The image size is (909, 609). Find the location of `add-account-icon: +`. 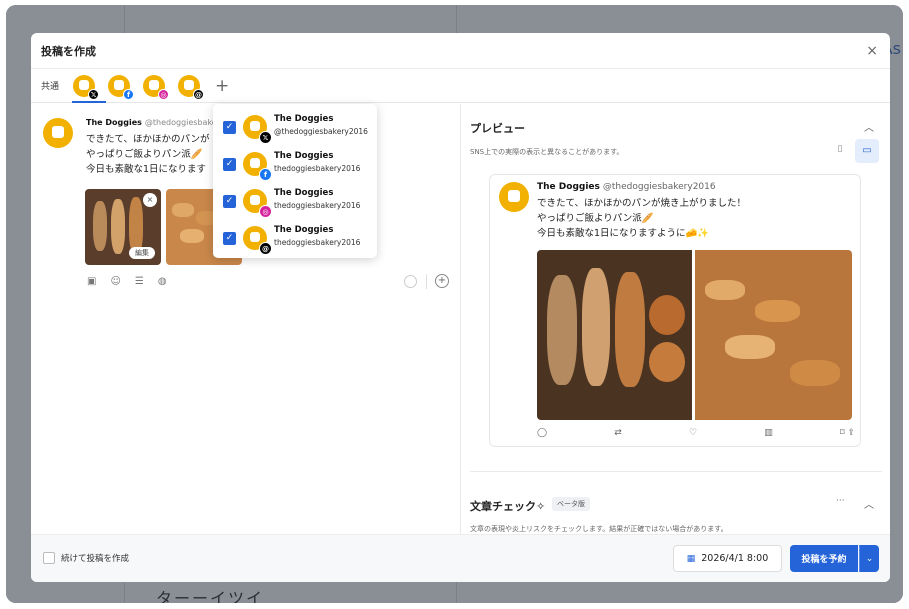

add-account-icon: + is located at coordinates (222, 86).